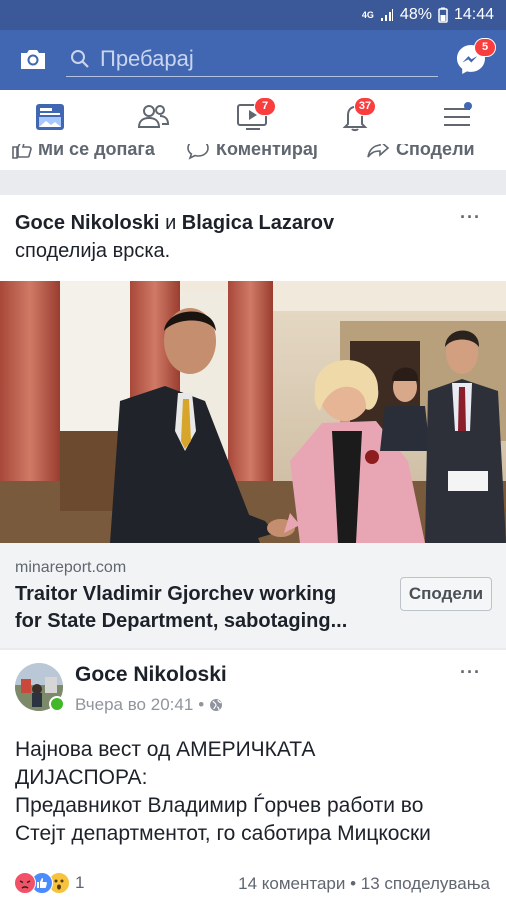 The height and width of the screenshot is (900, 506). I want to click on share-link-button: Сподели, so click(446, 594).